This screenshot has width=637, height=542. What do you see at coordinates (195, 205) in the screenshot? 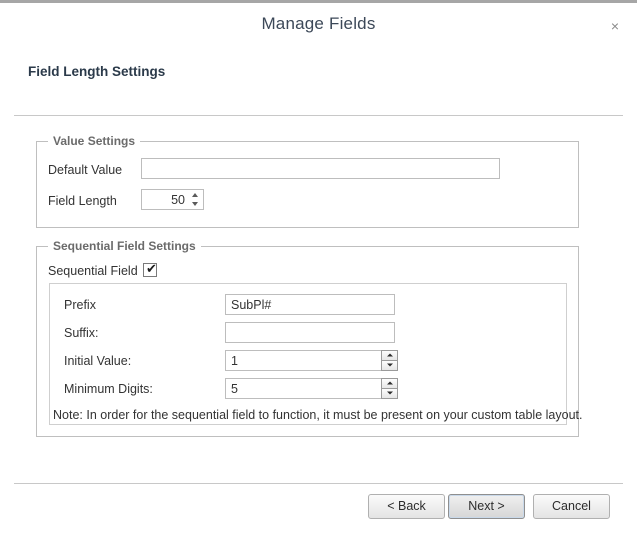
I see `field-length-spin-down-icon` at bounding box center [195, 205].